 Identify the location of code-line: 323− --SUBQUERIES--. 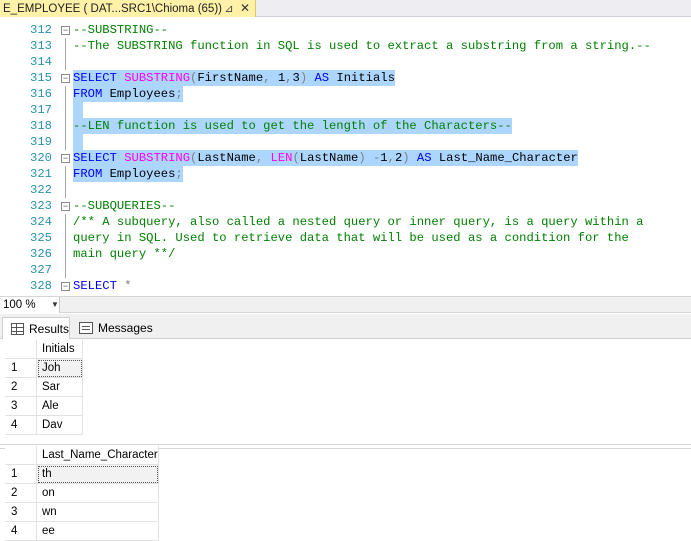
(345, 206).